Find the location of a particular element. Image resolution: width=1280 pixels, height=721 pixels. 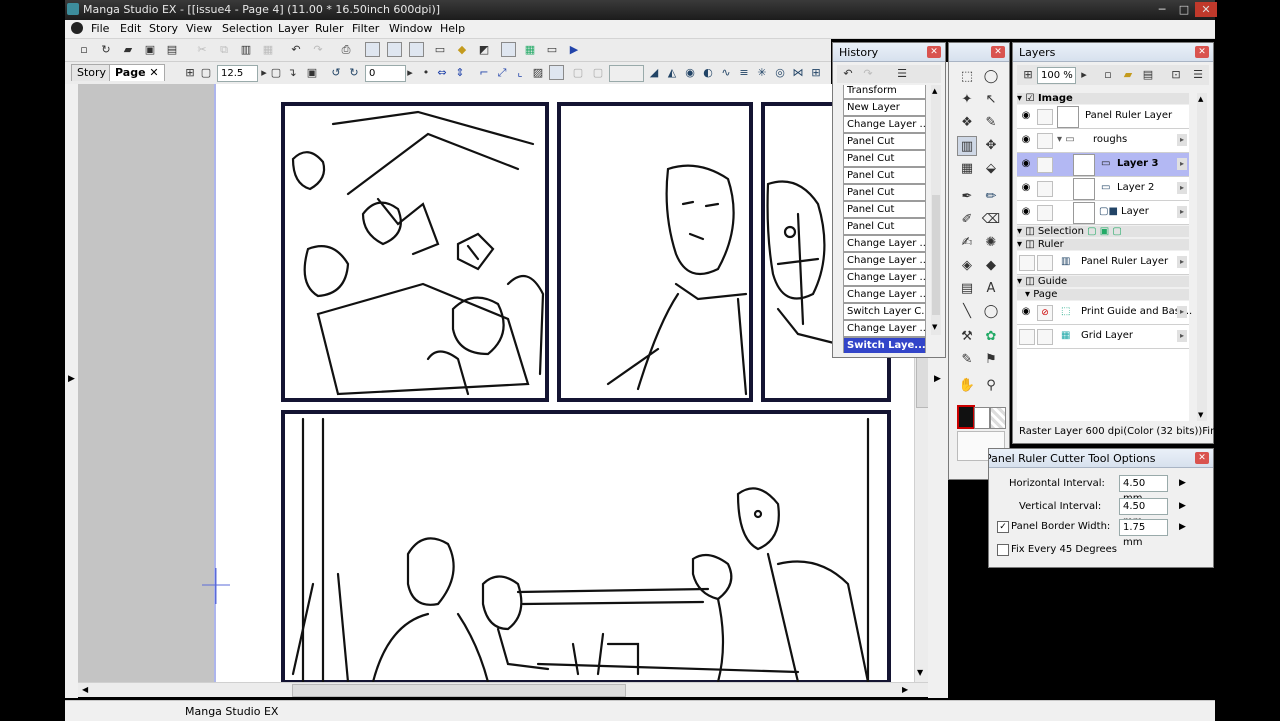

tool-options-close-icon: ✕ is located at coordinates (1202, 458).